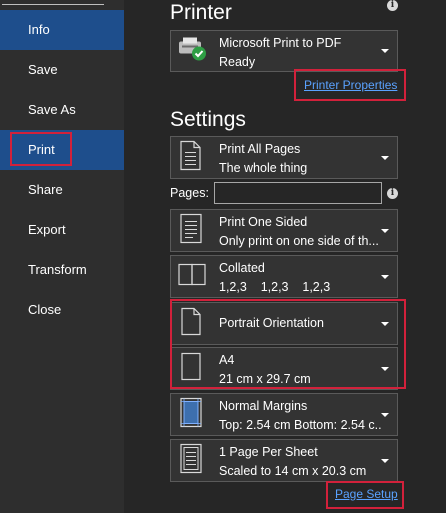 The height and width of the screenshot is (513, 446). I want to click on sidebar-item-transform: Transform, so click(62, 270).